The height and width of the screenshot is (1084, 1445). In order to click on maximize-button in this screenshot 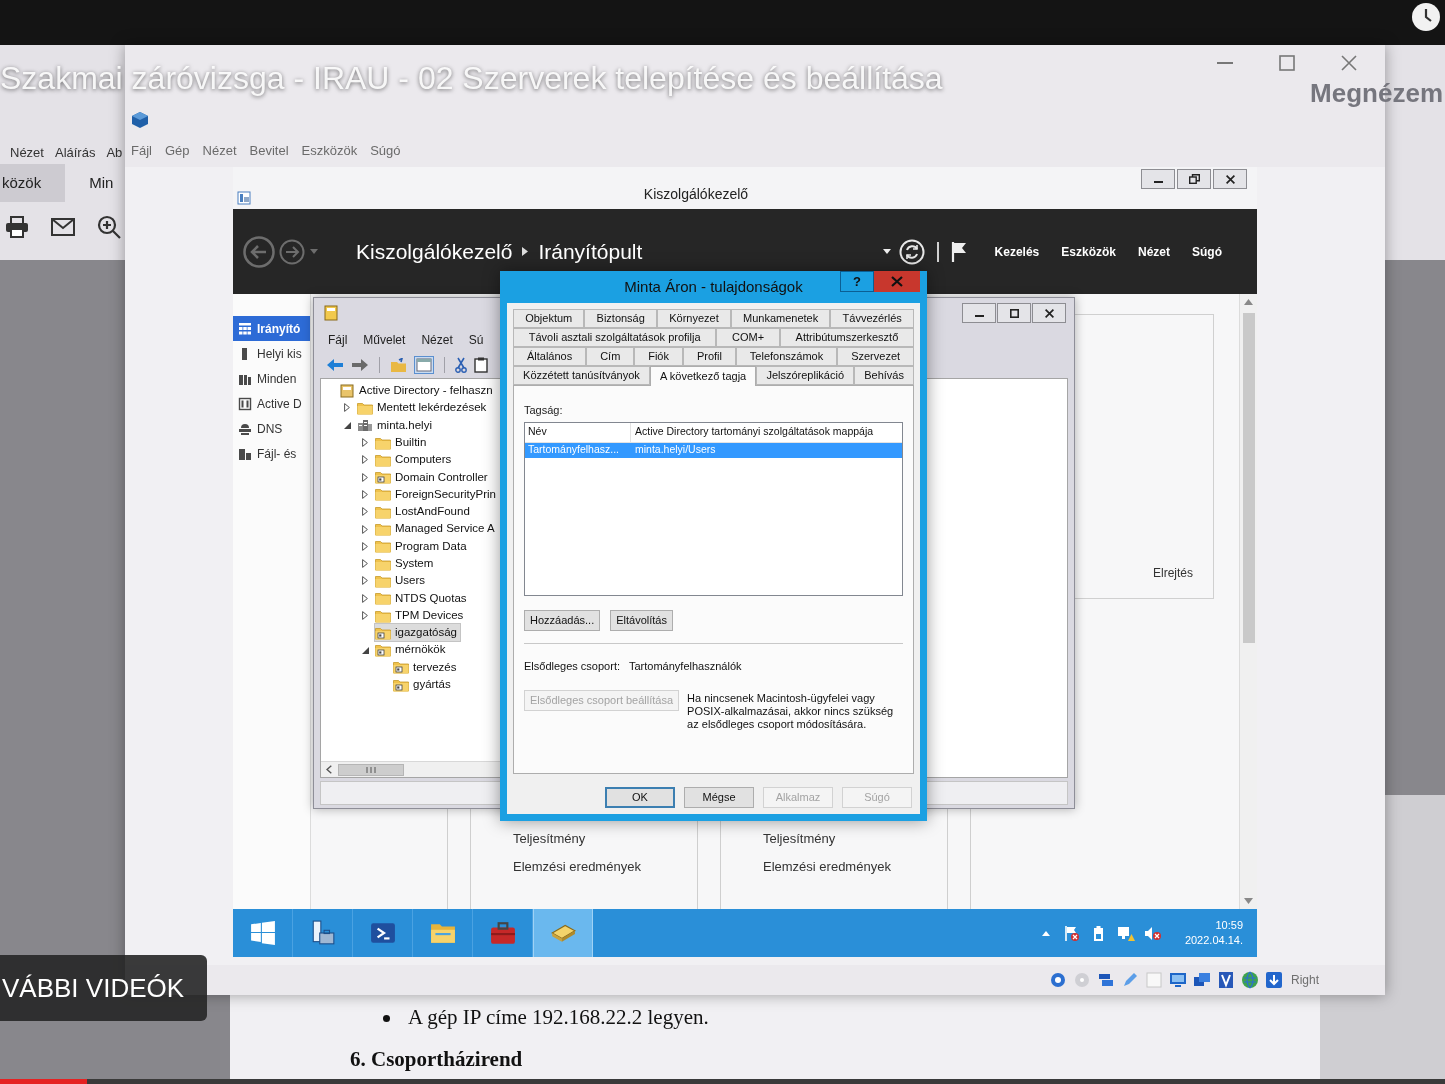, I will do `click(1014, 313)`.